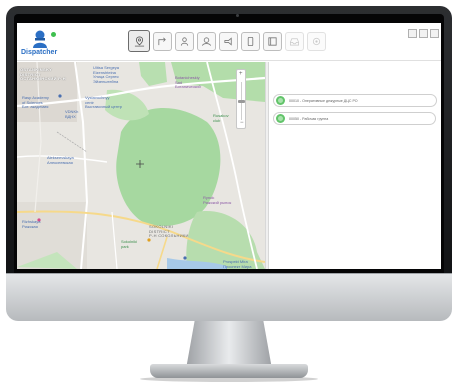  I want to click on zoom-slider-knob, so click(241, 101).